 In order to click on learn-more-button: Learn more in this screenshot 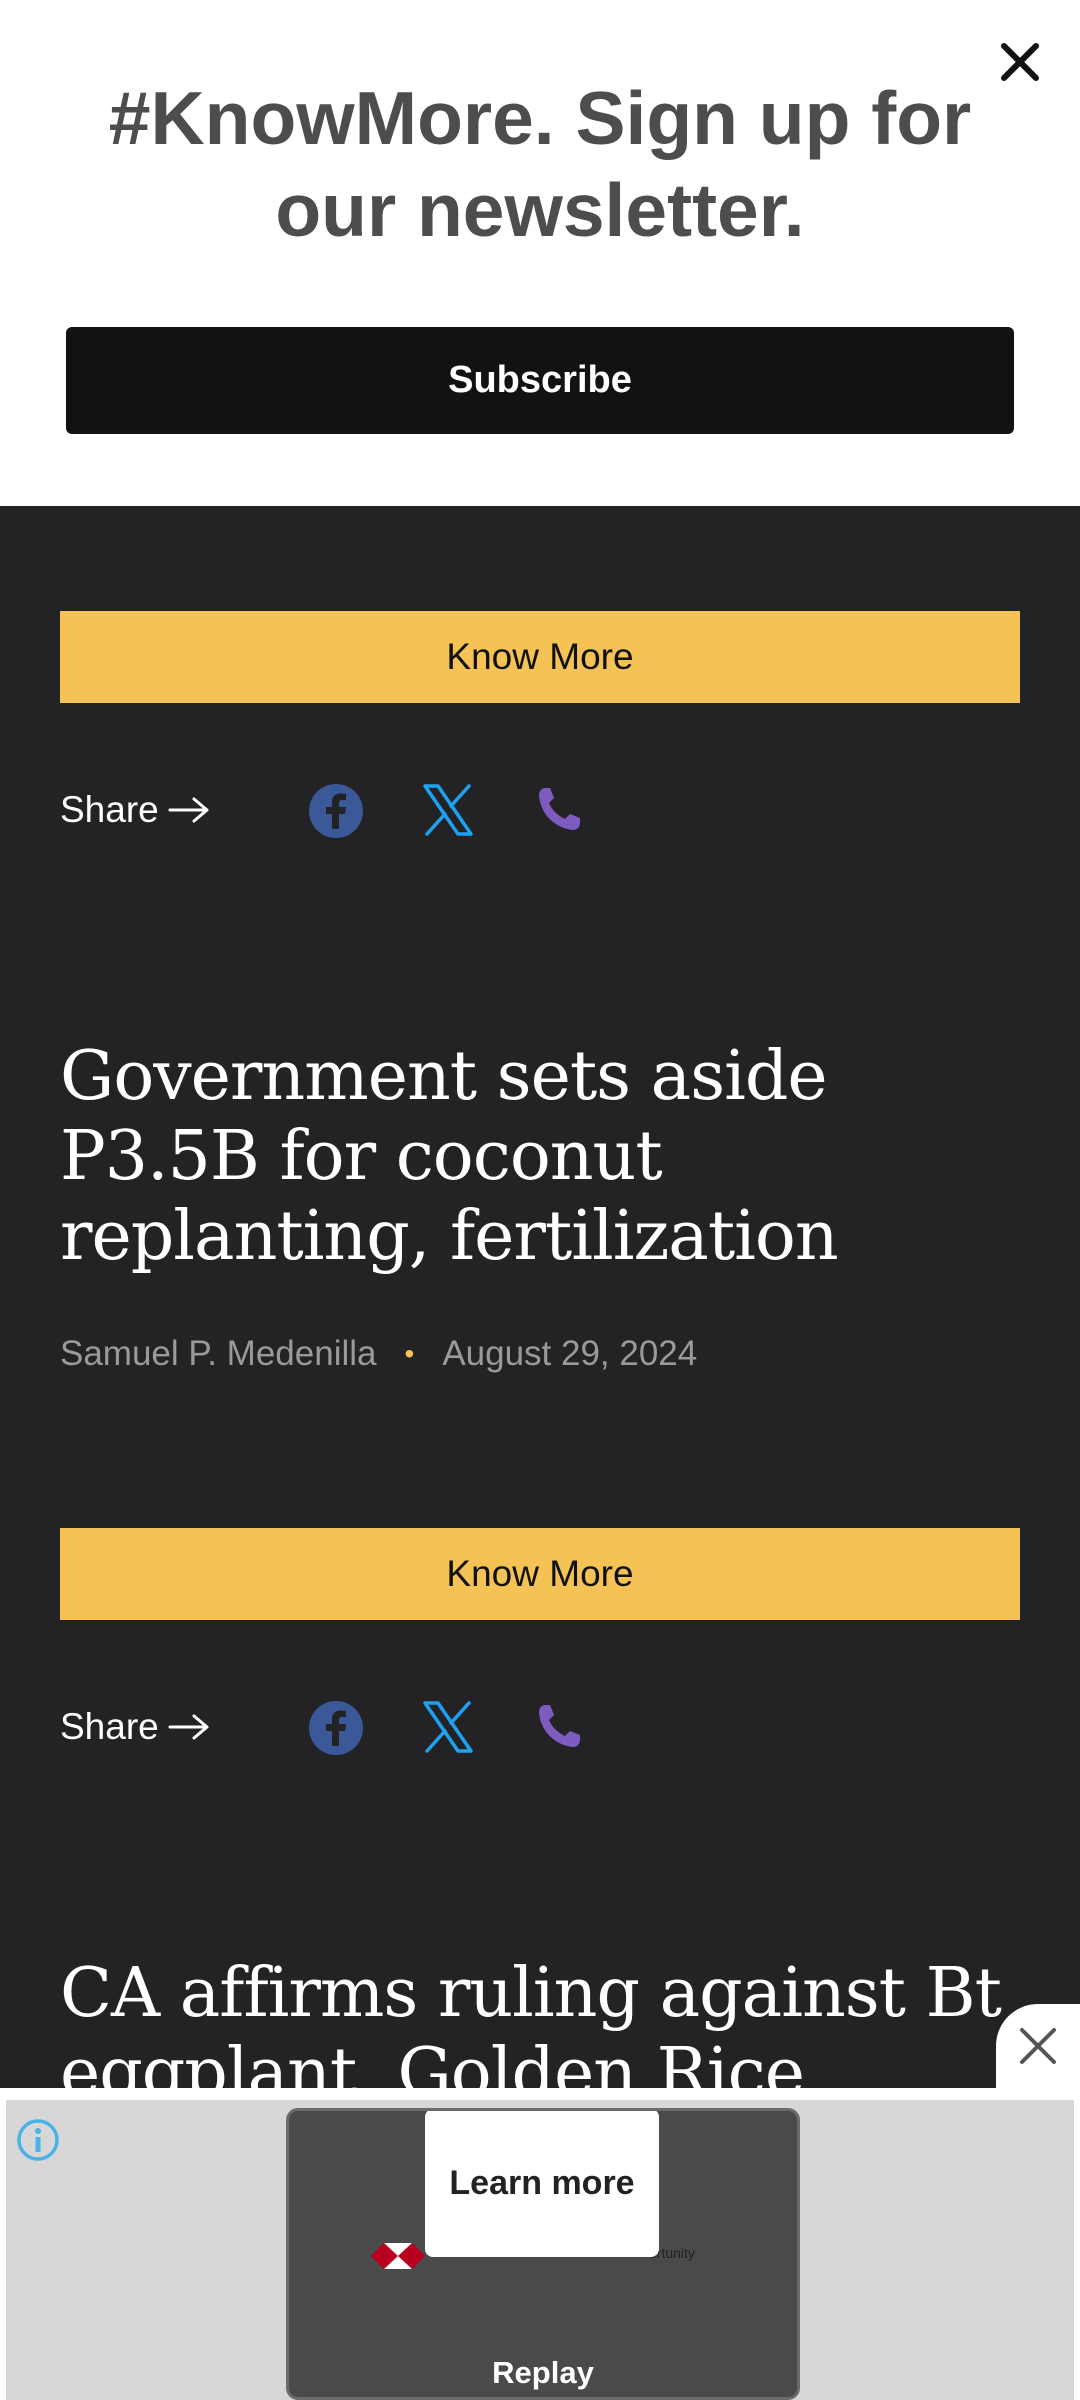, I will do `click(542, 2184)`.